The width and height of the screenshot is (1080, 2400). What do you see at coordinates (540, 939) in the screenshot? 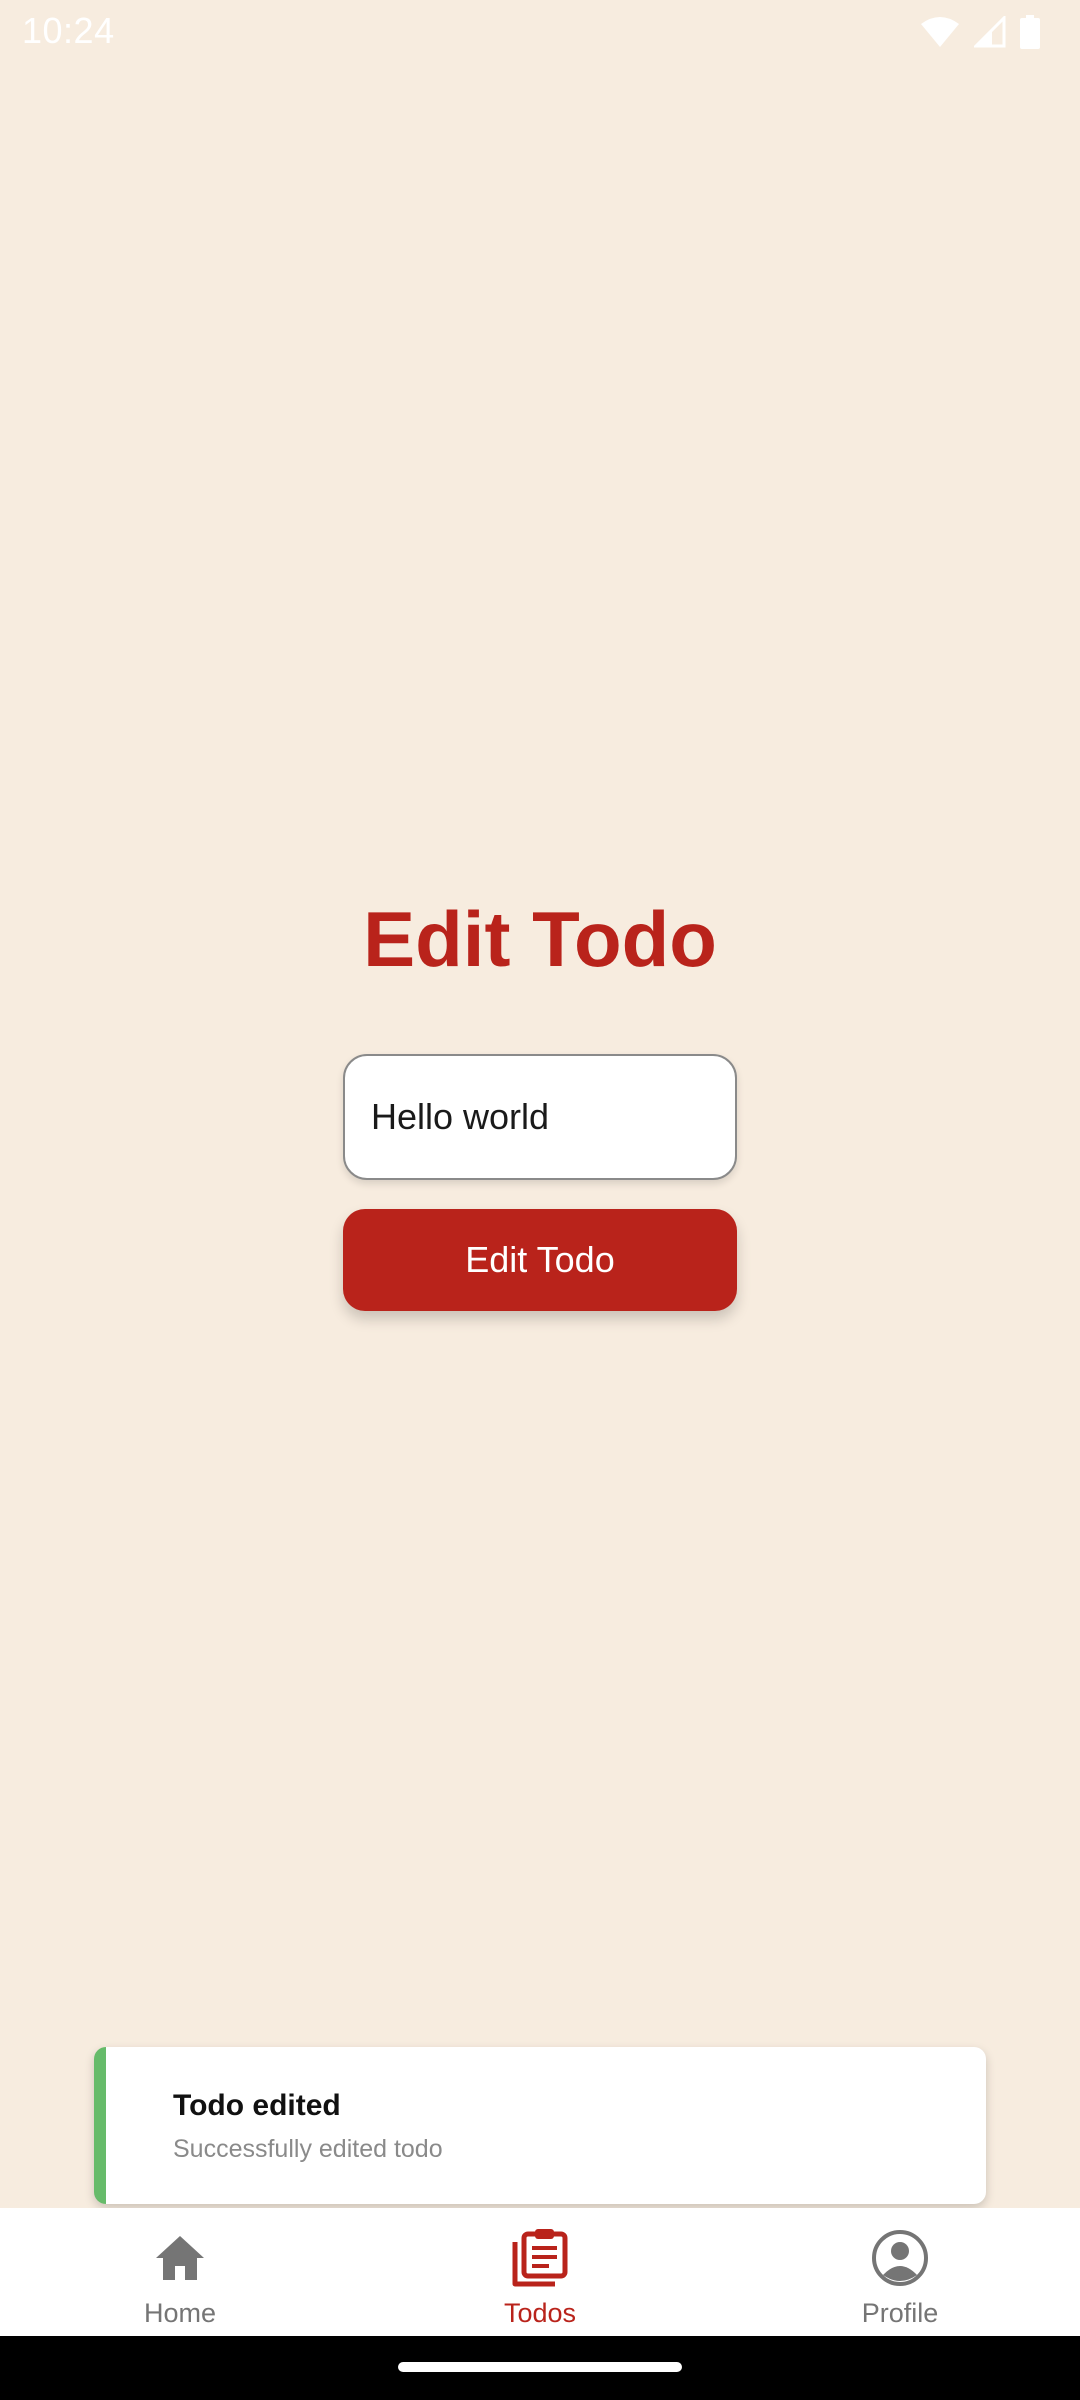
I see `page-title: Edit Todo` at bounding box center [540, 939].